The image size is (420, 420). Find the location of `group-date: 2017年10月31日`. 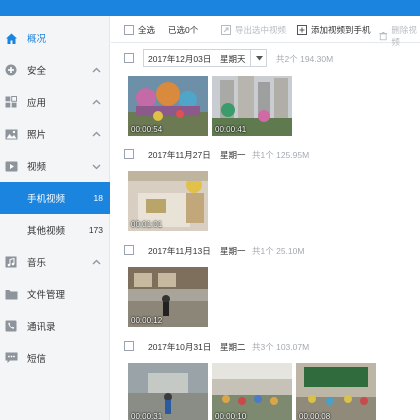

group-date: 2017年10月31日 is located at coordinates (180, 347).